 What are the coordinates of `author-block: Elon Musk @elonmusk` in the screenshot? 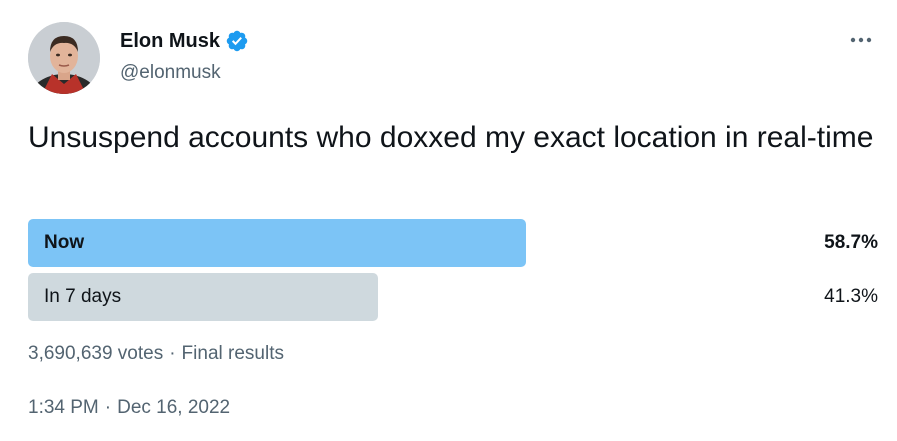 It's located at (184, 57).